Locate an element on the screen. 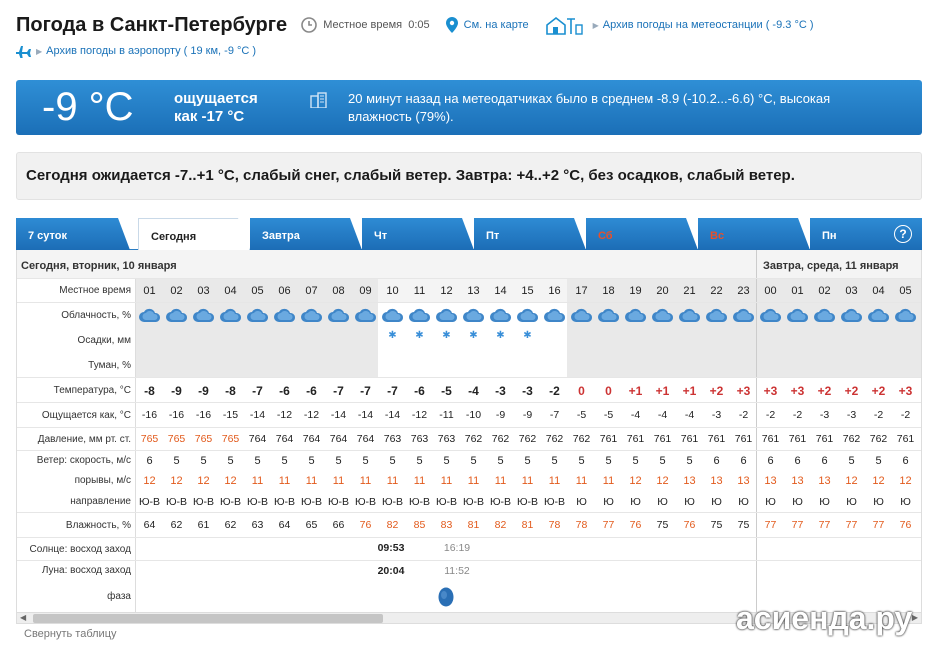  row-sun: Солнце: восход заход 09:53 16:19 is located at coordinates (469, 548).